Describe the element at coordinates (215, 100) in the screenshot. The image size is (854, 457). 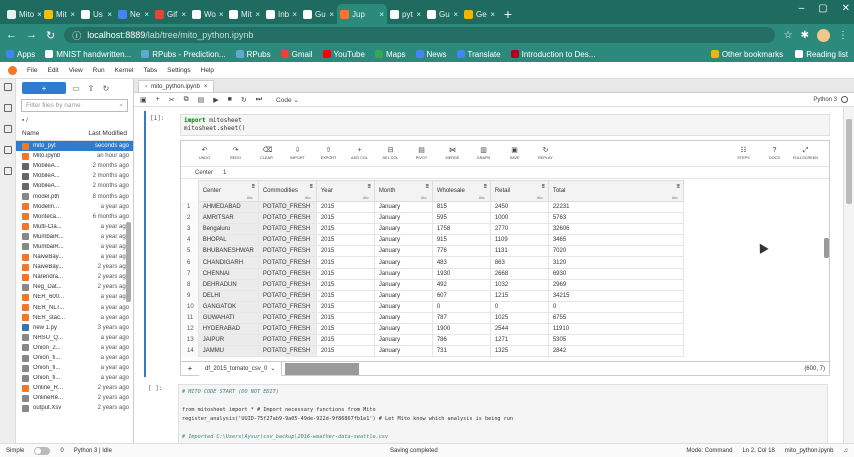
I see `run-icon: ▶` at that location.